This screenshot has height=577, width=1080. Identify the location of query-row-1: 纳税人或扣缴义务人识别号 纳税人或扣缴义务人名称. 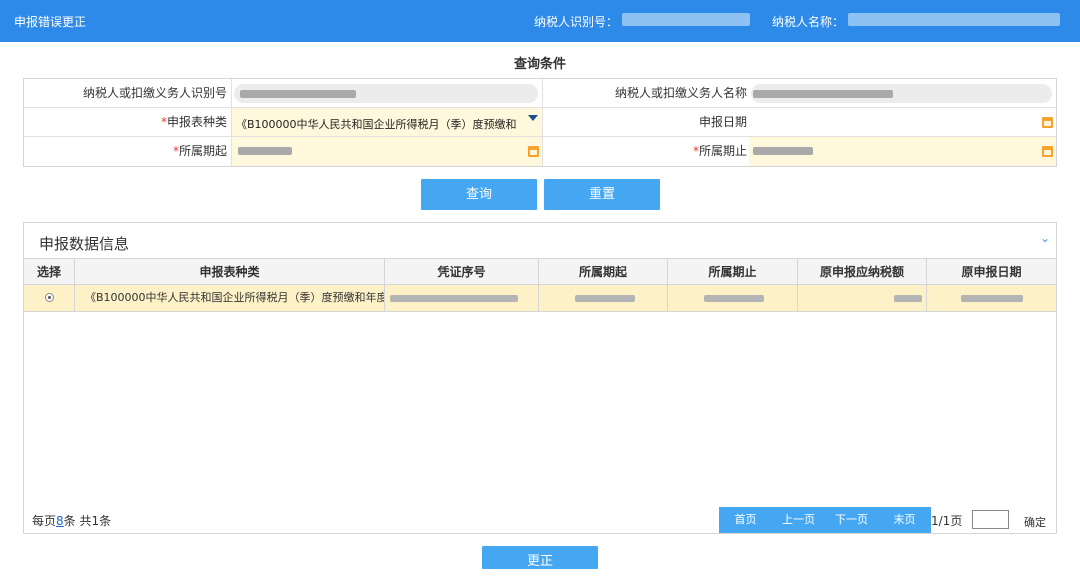
(540, 93).